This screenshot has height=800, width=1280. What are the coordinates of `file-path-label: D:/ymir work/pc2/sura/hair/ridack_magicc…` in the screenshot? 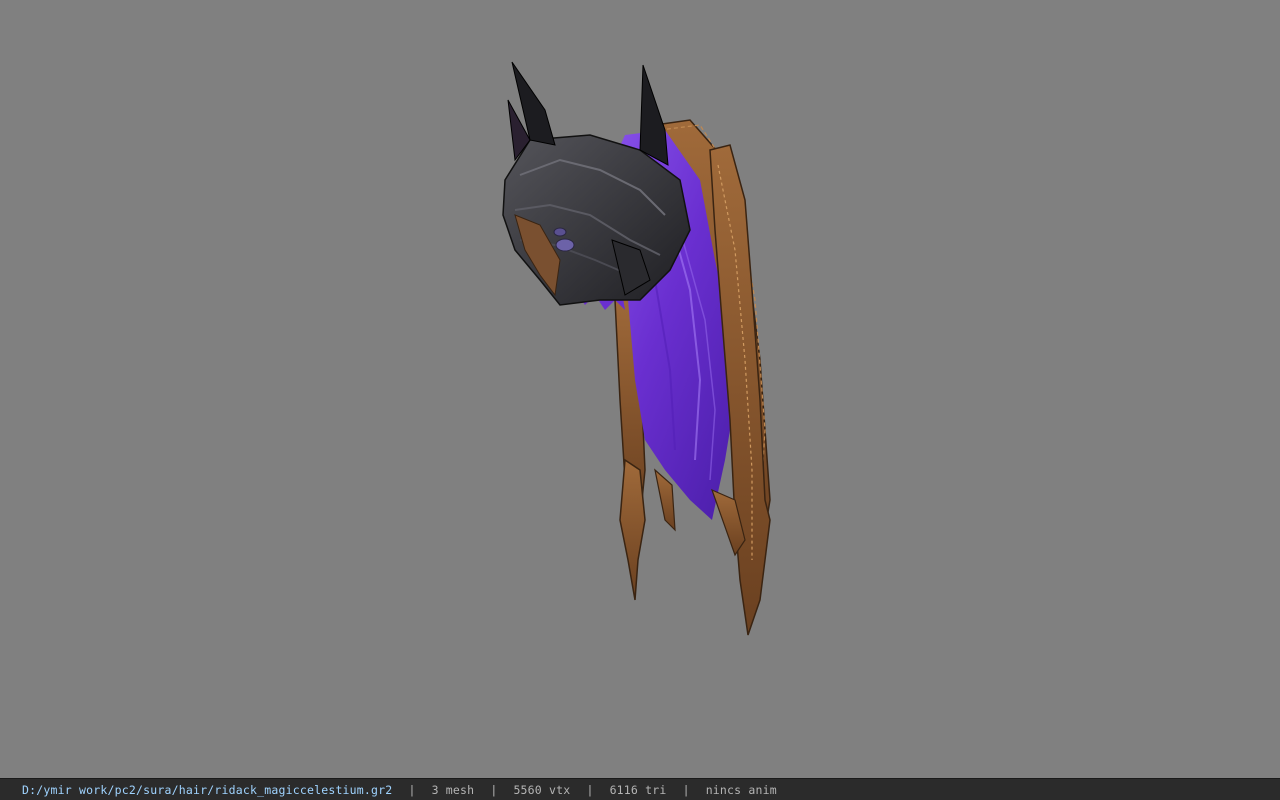 It's located at (207, 789).